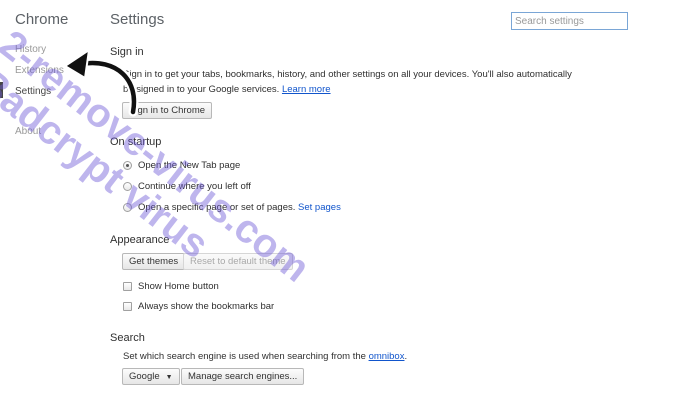  Describe the element at coordinates (127, 306) in the screenshot. I see `show-bookmarks-bar-checkbox` at that location.